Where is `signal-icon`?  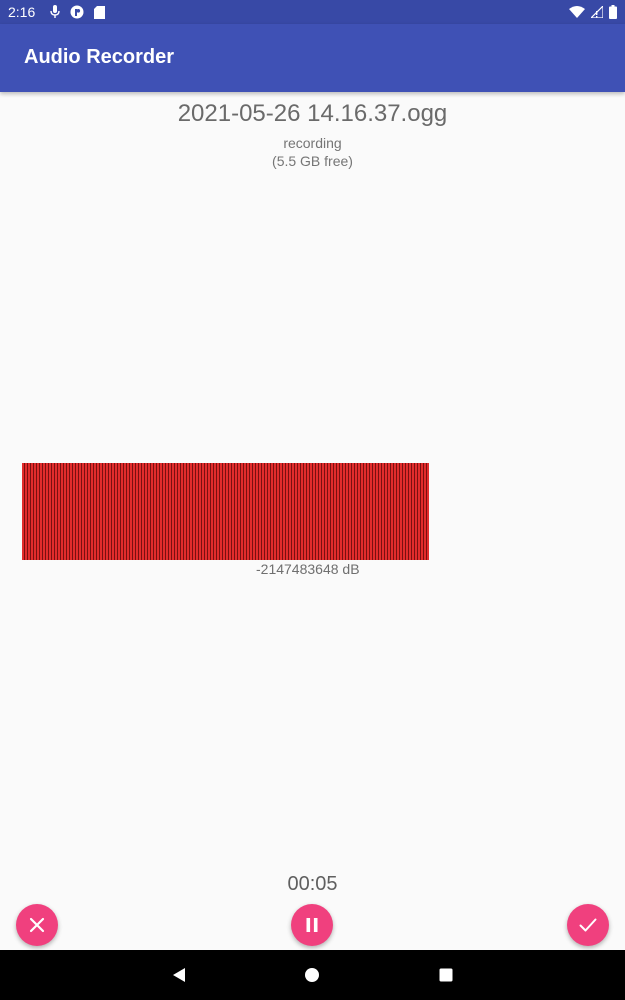 signal-icon is located at coordinates (597, 12).